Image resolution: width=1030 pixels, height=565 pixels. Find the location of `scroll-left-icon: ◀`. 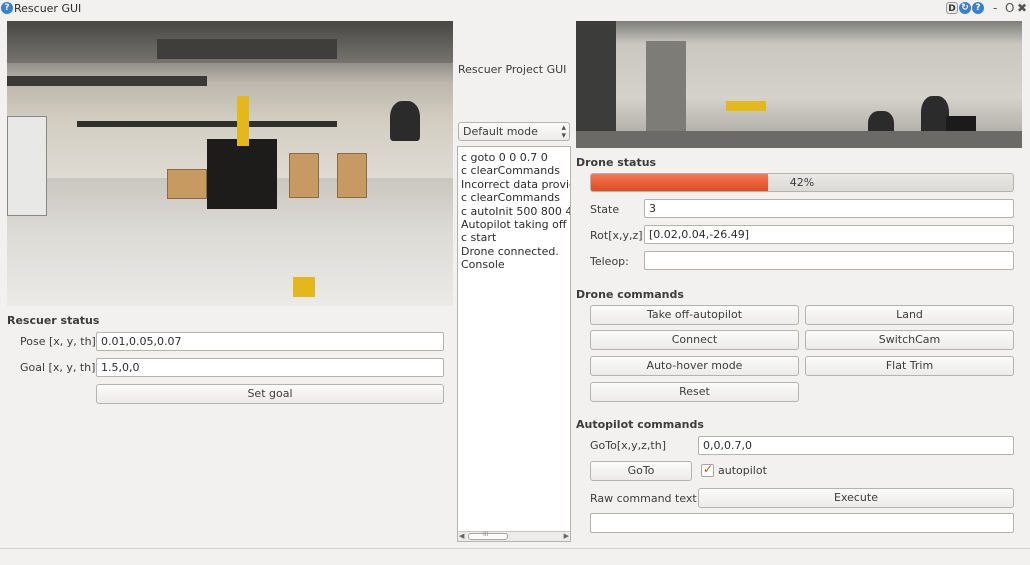

scroll-left-icon: ◀ is located at coordinates (461, 536).